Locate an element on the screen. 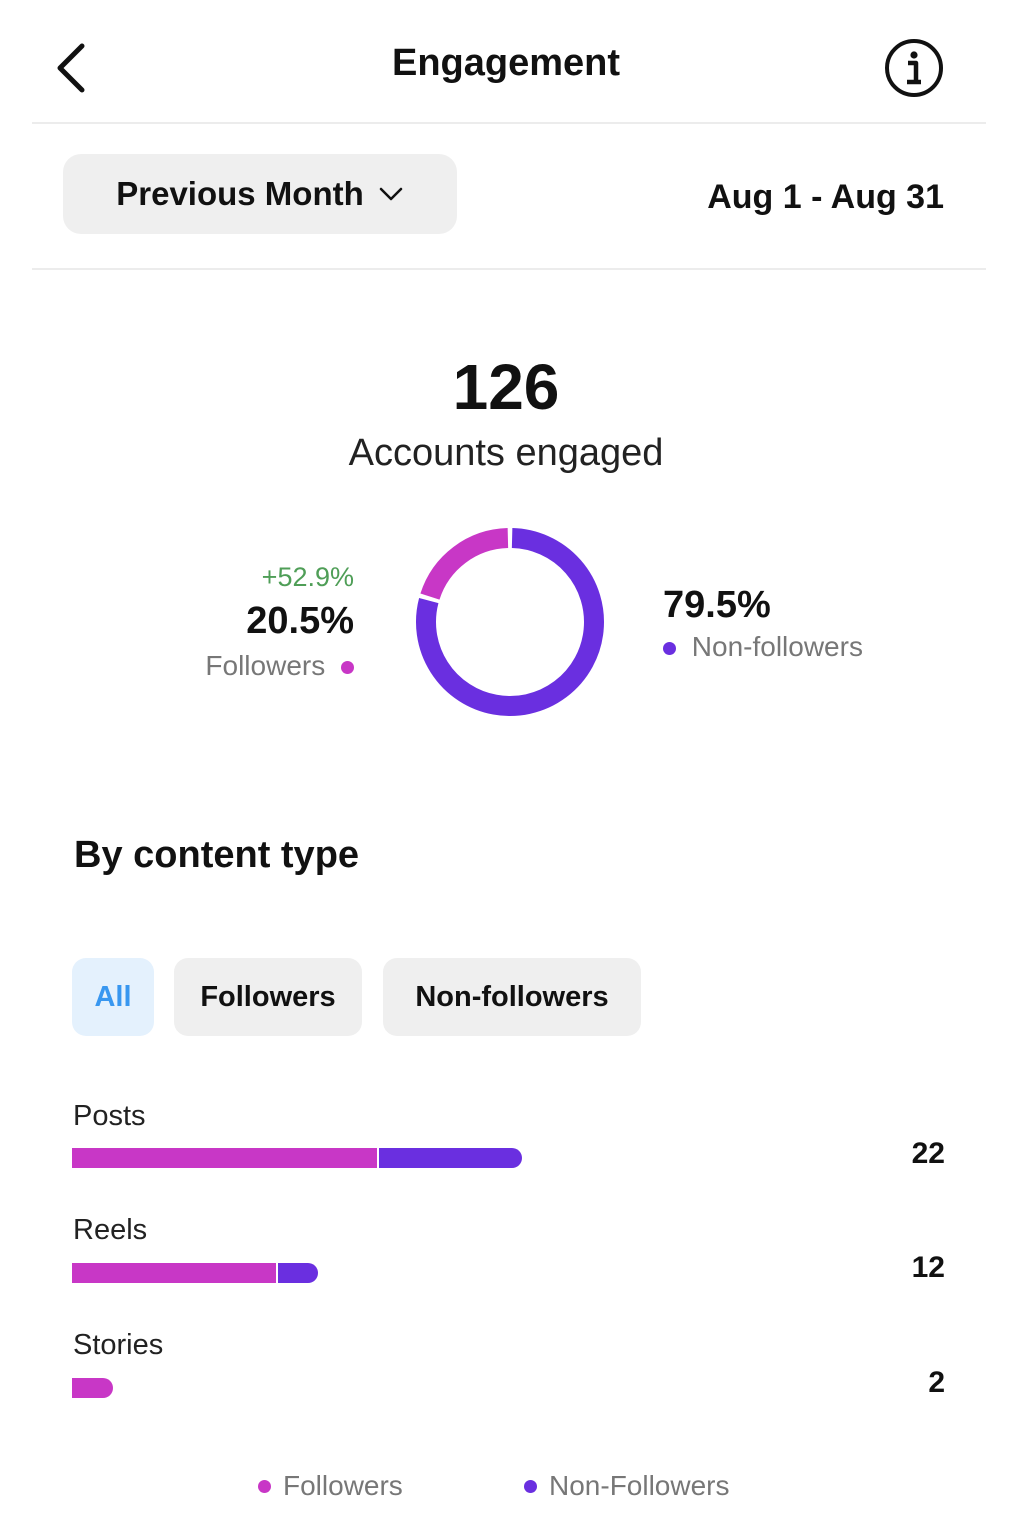 This screenshot has width=1012, height=1522. info-button is located at coordinates (914, 68).